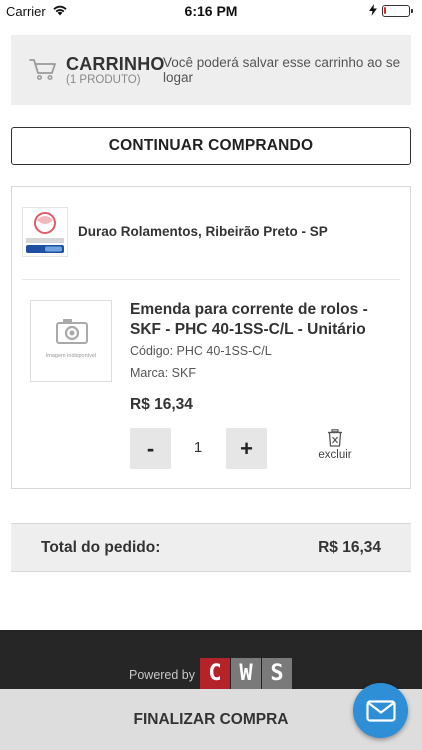 The image size is (422, 750). What do you see at coordinates (246, 448) in the screenshot?
I see `increase-quantity-button: +` at bounding box center [246, 448].